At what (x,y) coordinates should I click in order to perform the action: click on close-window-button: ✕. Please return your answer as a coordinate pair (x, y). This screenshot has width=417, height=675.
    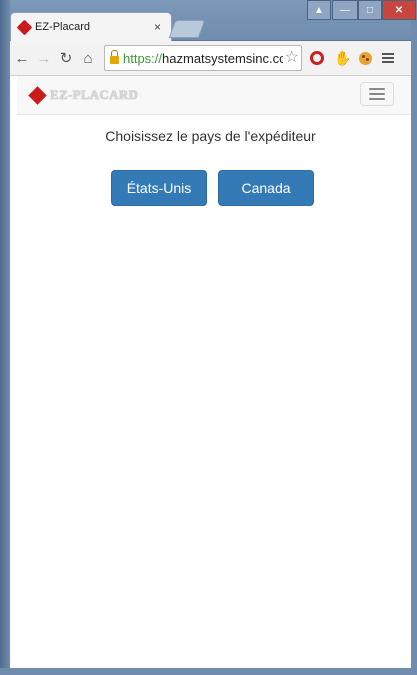
    Looking at the image, I should click on (399, 10).